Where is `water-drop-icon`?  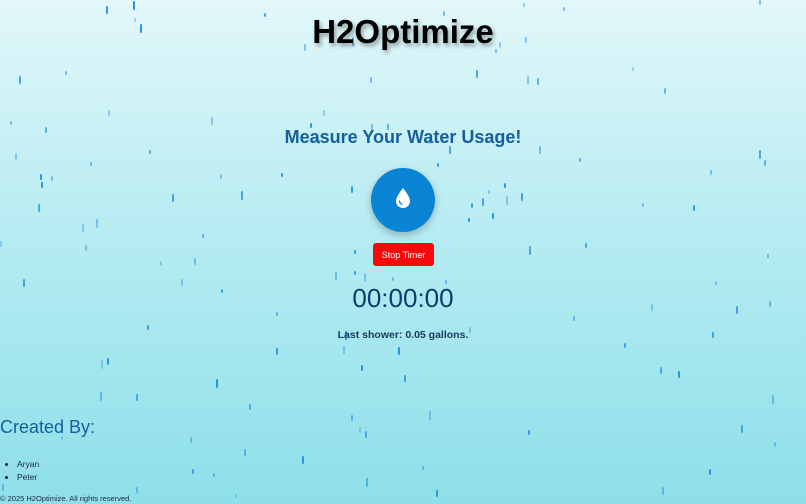
water-drop-icon is located at coordinates (403, 200).